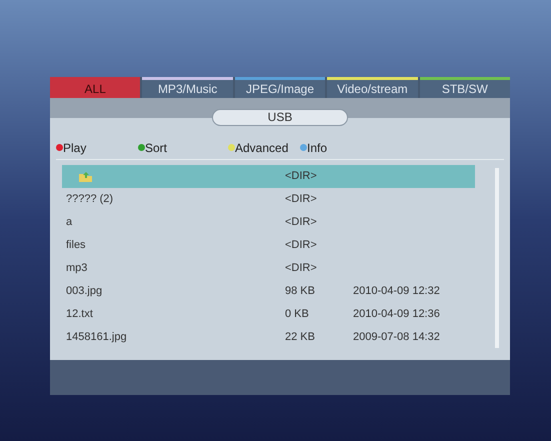  Describe the element at coordinates (76, 246) in the screenshot. I see `file-name: files` at that location.